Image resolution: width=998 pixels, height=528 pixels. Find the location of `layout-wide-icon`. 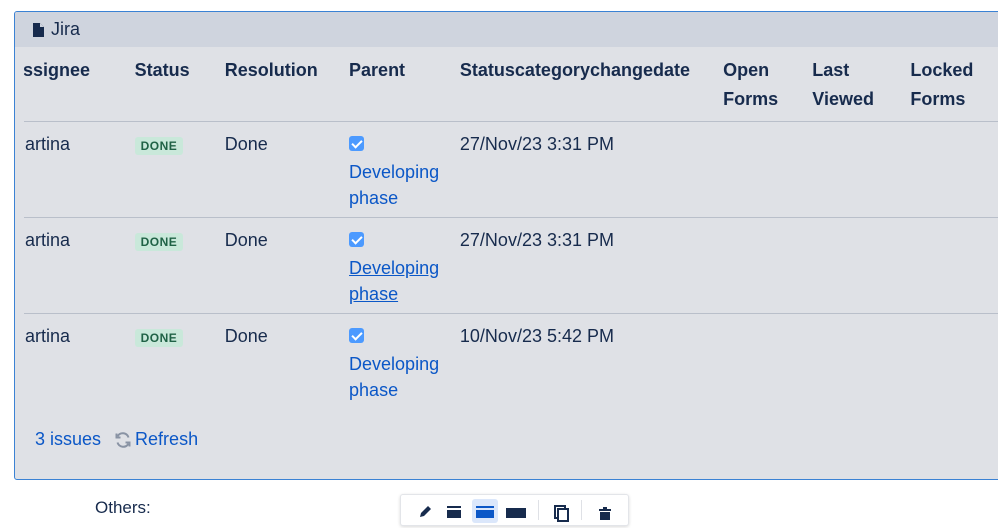

layout-wide-icon is located at coordinates (485, 512).